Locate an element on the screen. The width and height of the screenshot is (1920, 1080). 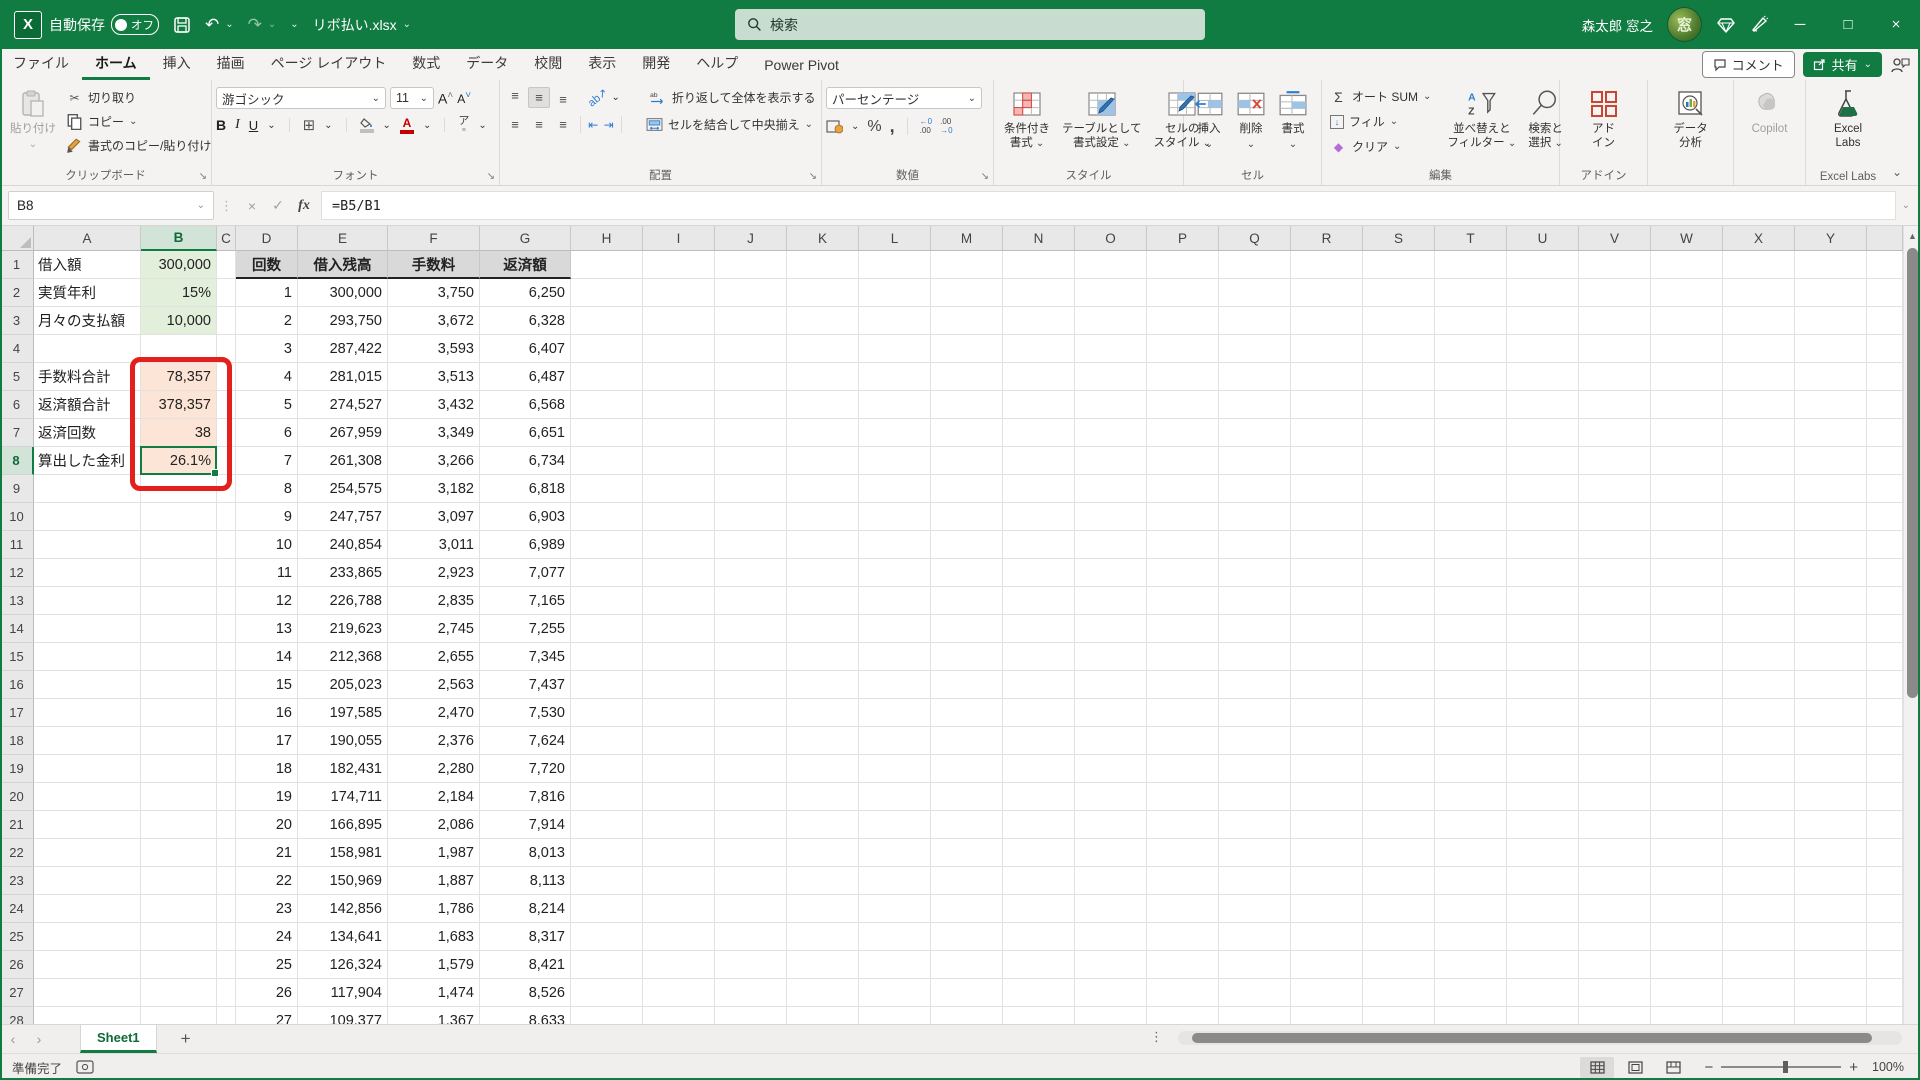
row-header-19: 19 is located at coordinates (17, 769).